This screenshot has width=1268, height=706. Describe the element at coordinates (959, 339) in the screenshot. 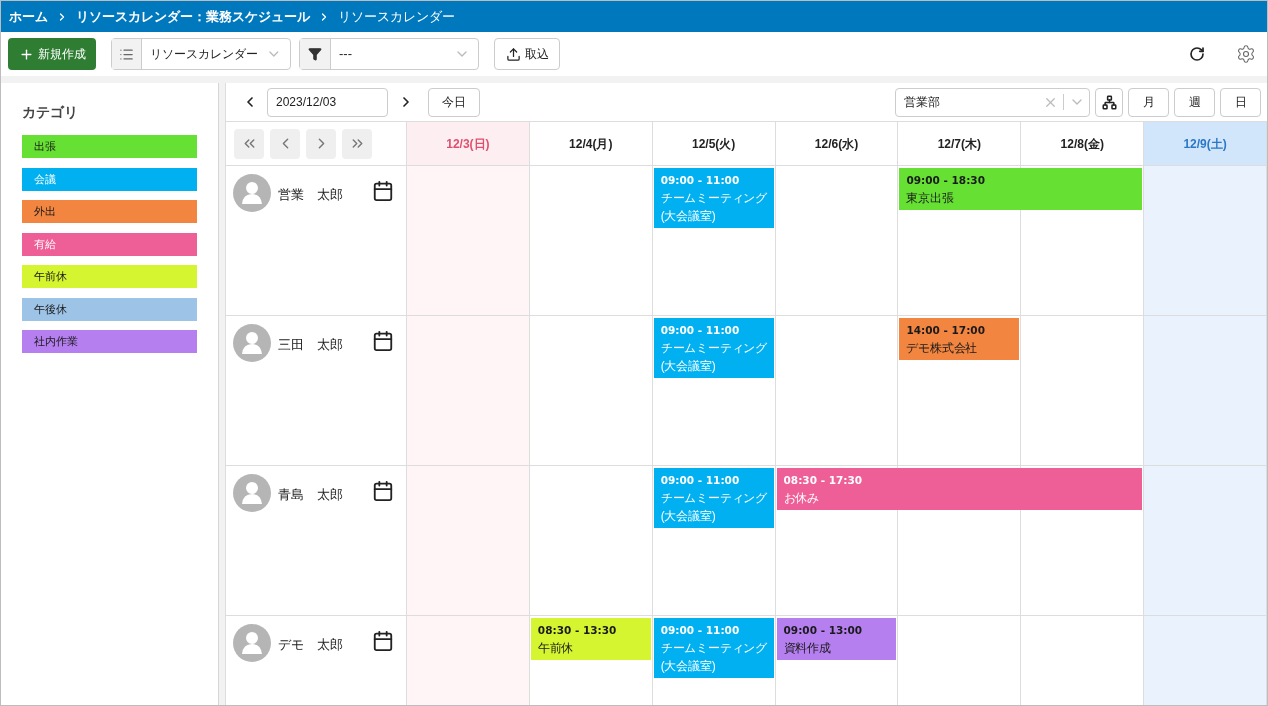

I see `event-block: 14:00 - 17:00 デモ株式会社` at that location.